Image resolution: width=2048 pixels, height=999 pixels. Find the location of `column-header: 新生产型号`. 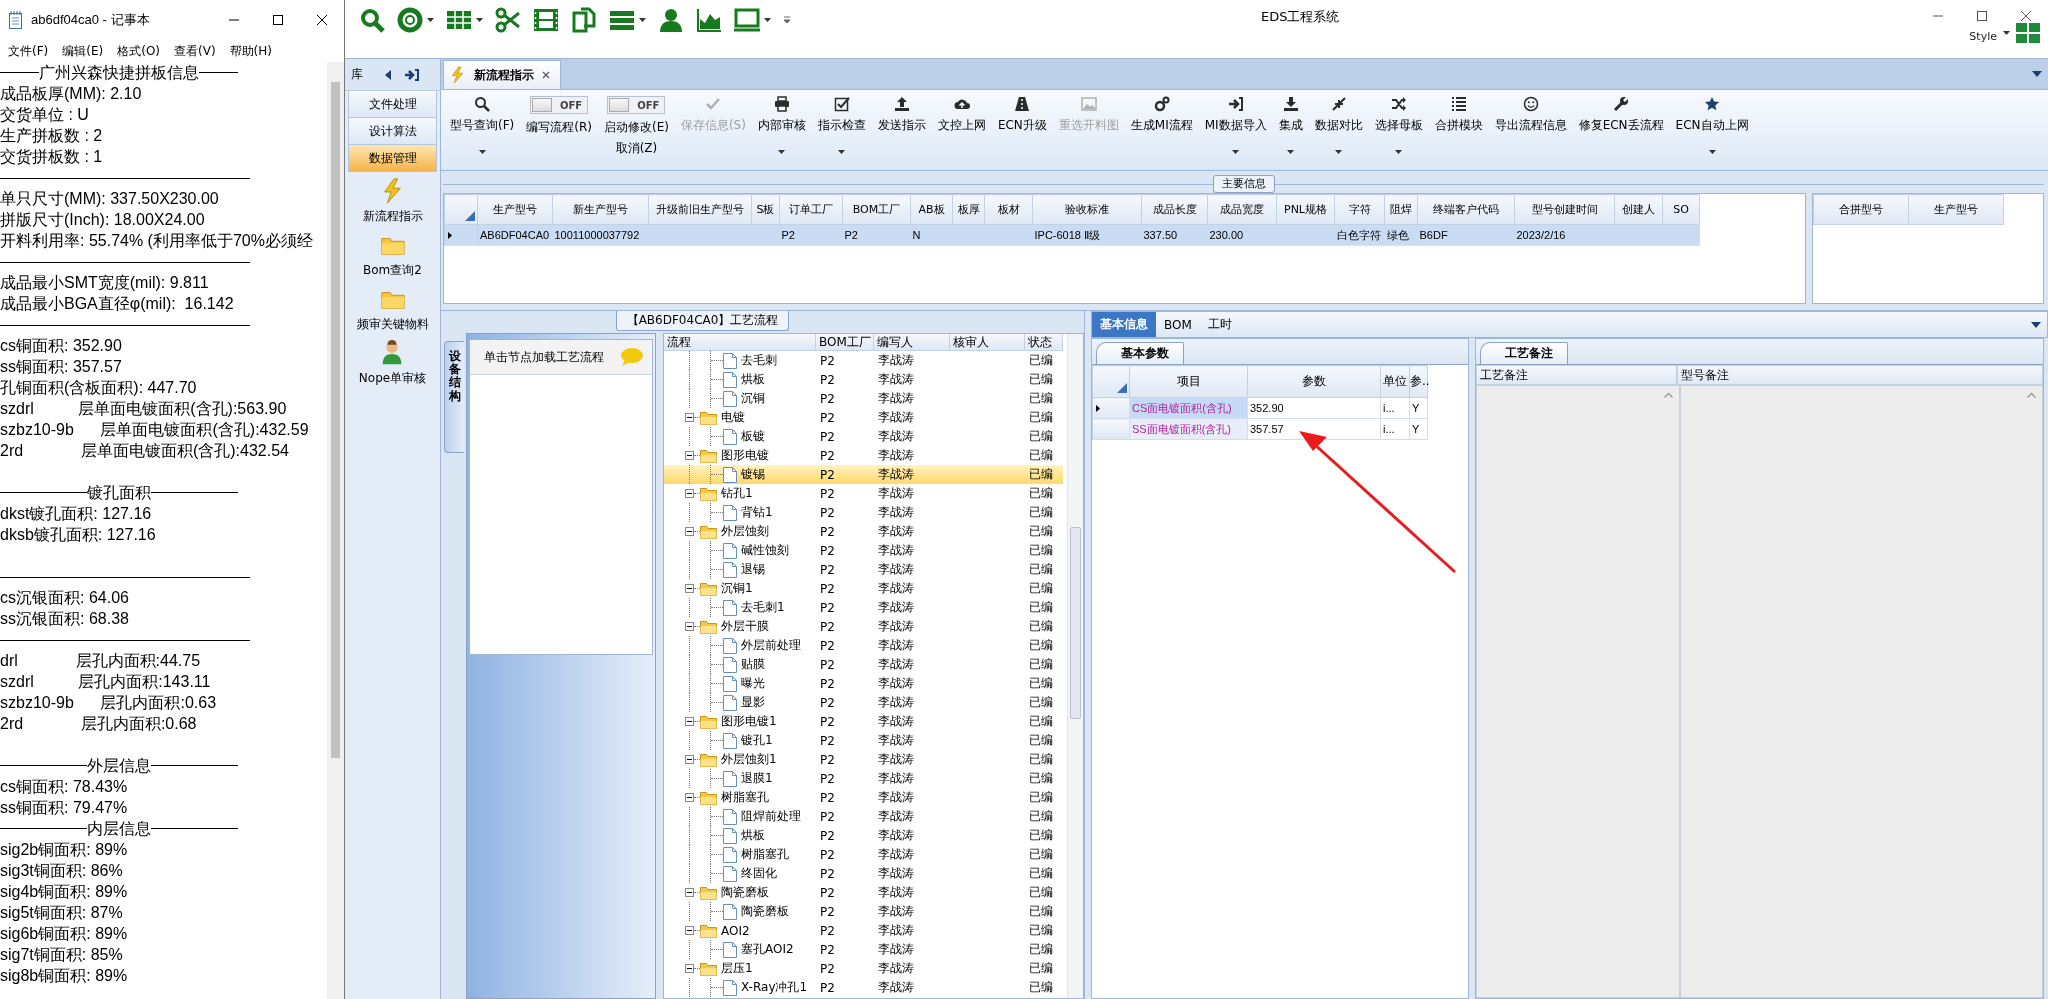

column-header: 新生产型号 is located at coordinates (600, 209).